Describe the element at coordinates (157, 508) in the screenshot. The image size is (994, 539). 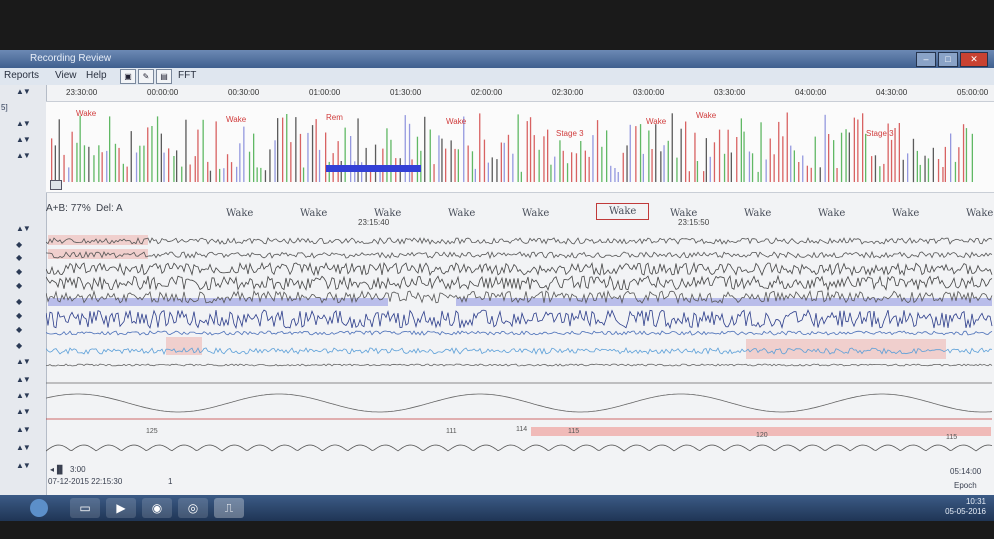
I see `chrome-icon: ◉` at that location.